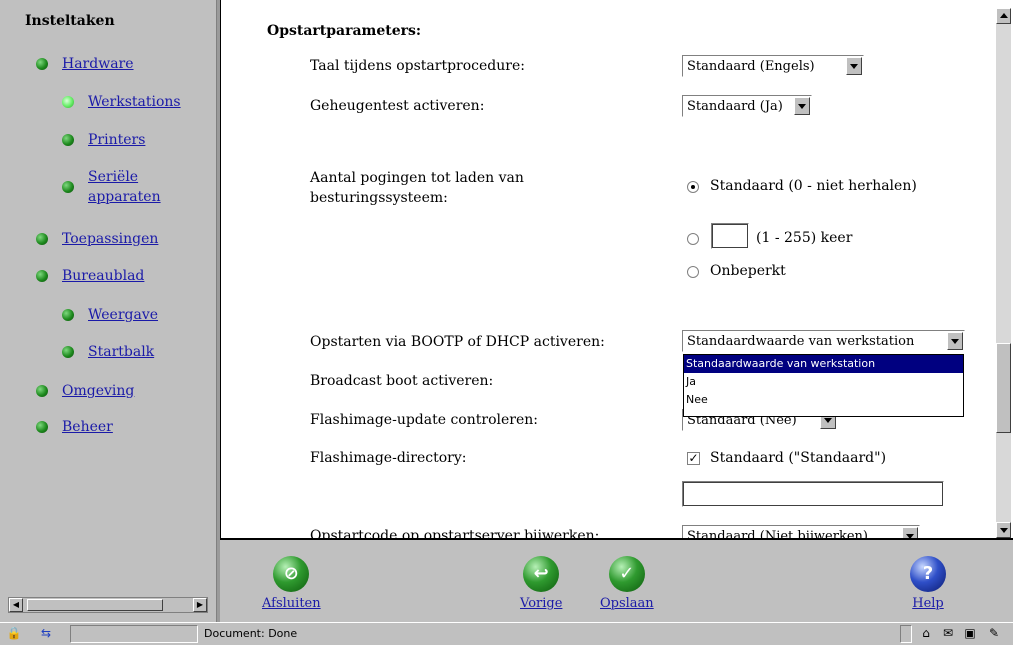 The width and height of the screenshot is (1013, 645). I want to click on button-bar: ⊘ Afsluiten ↩ Vorige ✓ Opslaan ? Help, so click(616, 581).